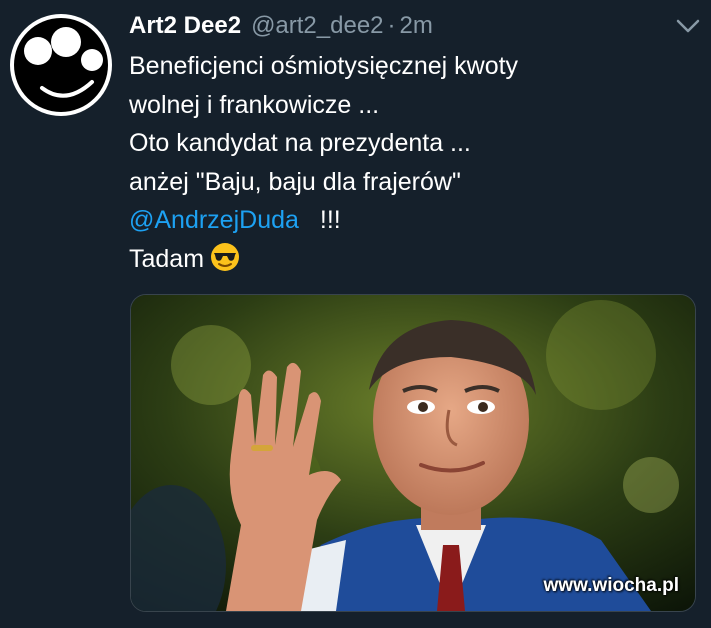 The image size is (711, 628). Describe the element at coordinates (214, 220) in the screenshot. I see `mention-link: @AndrzejDuda` at that location.